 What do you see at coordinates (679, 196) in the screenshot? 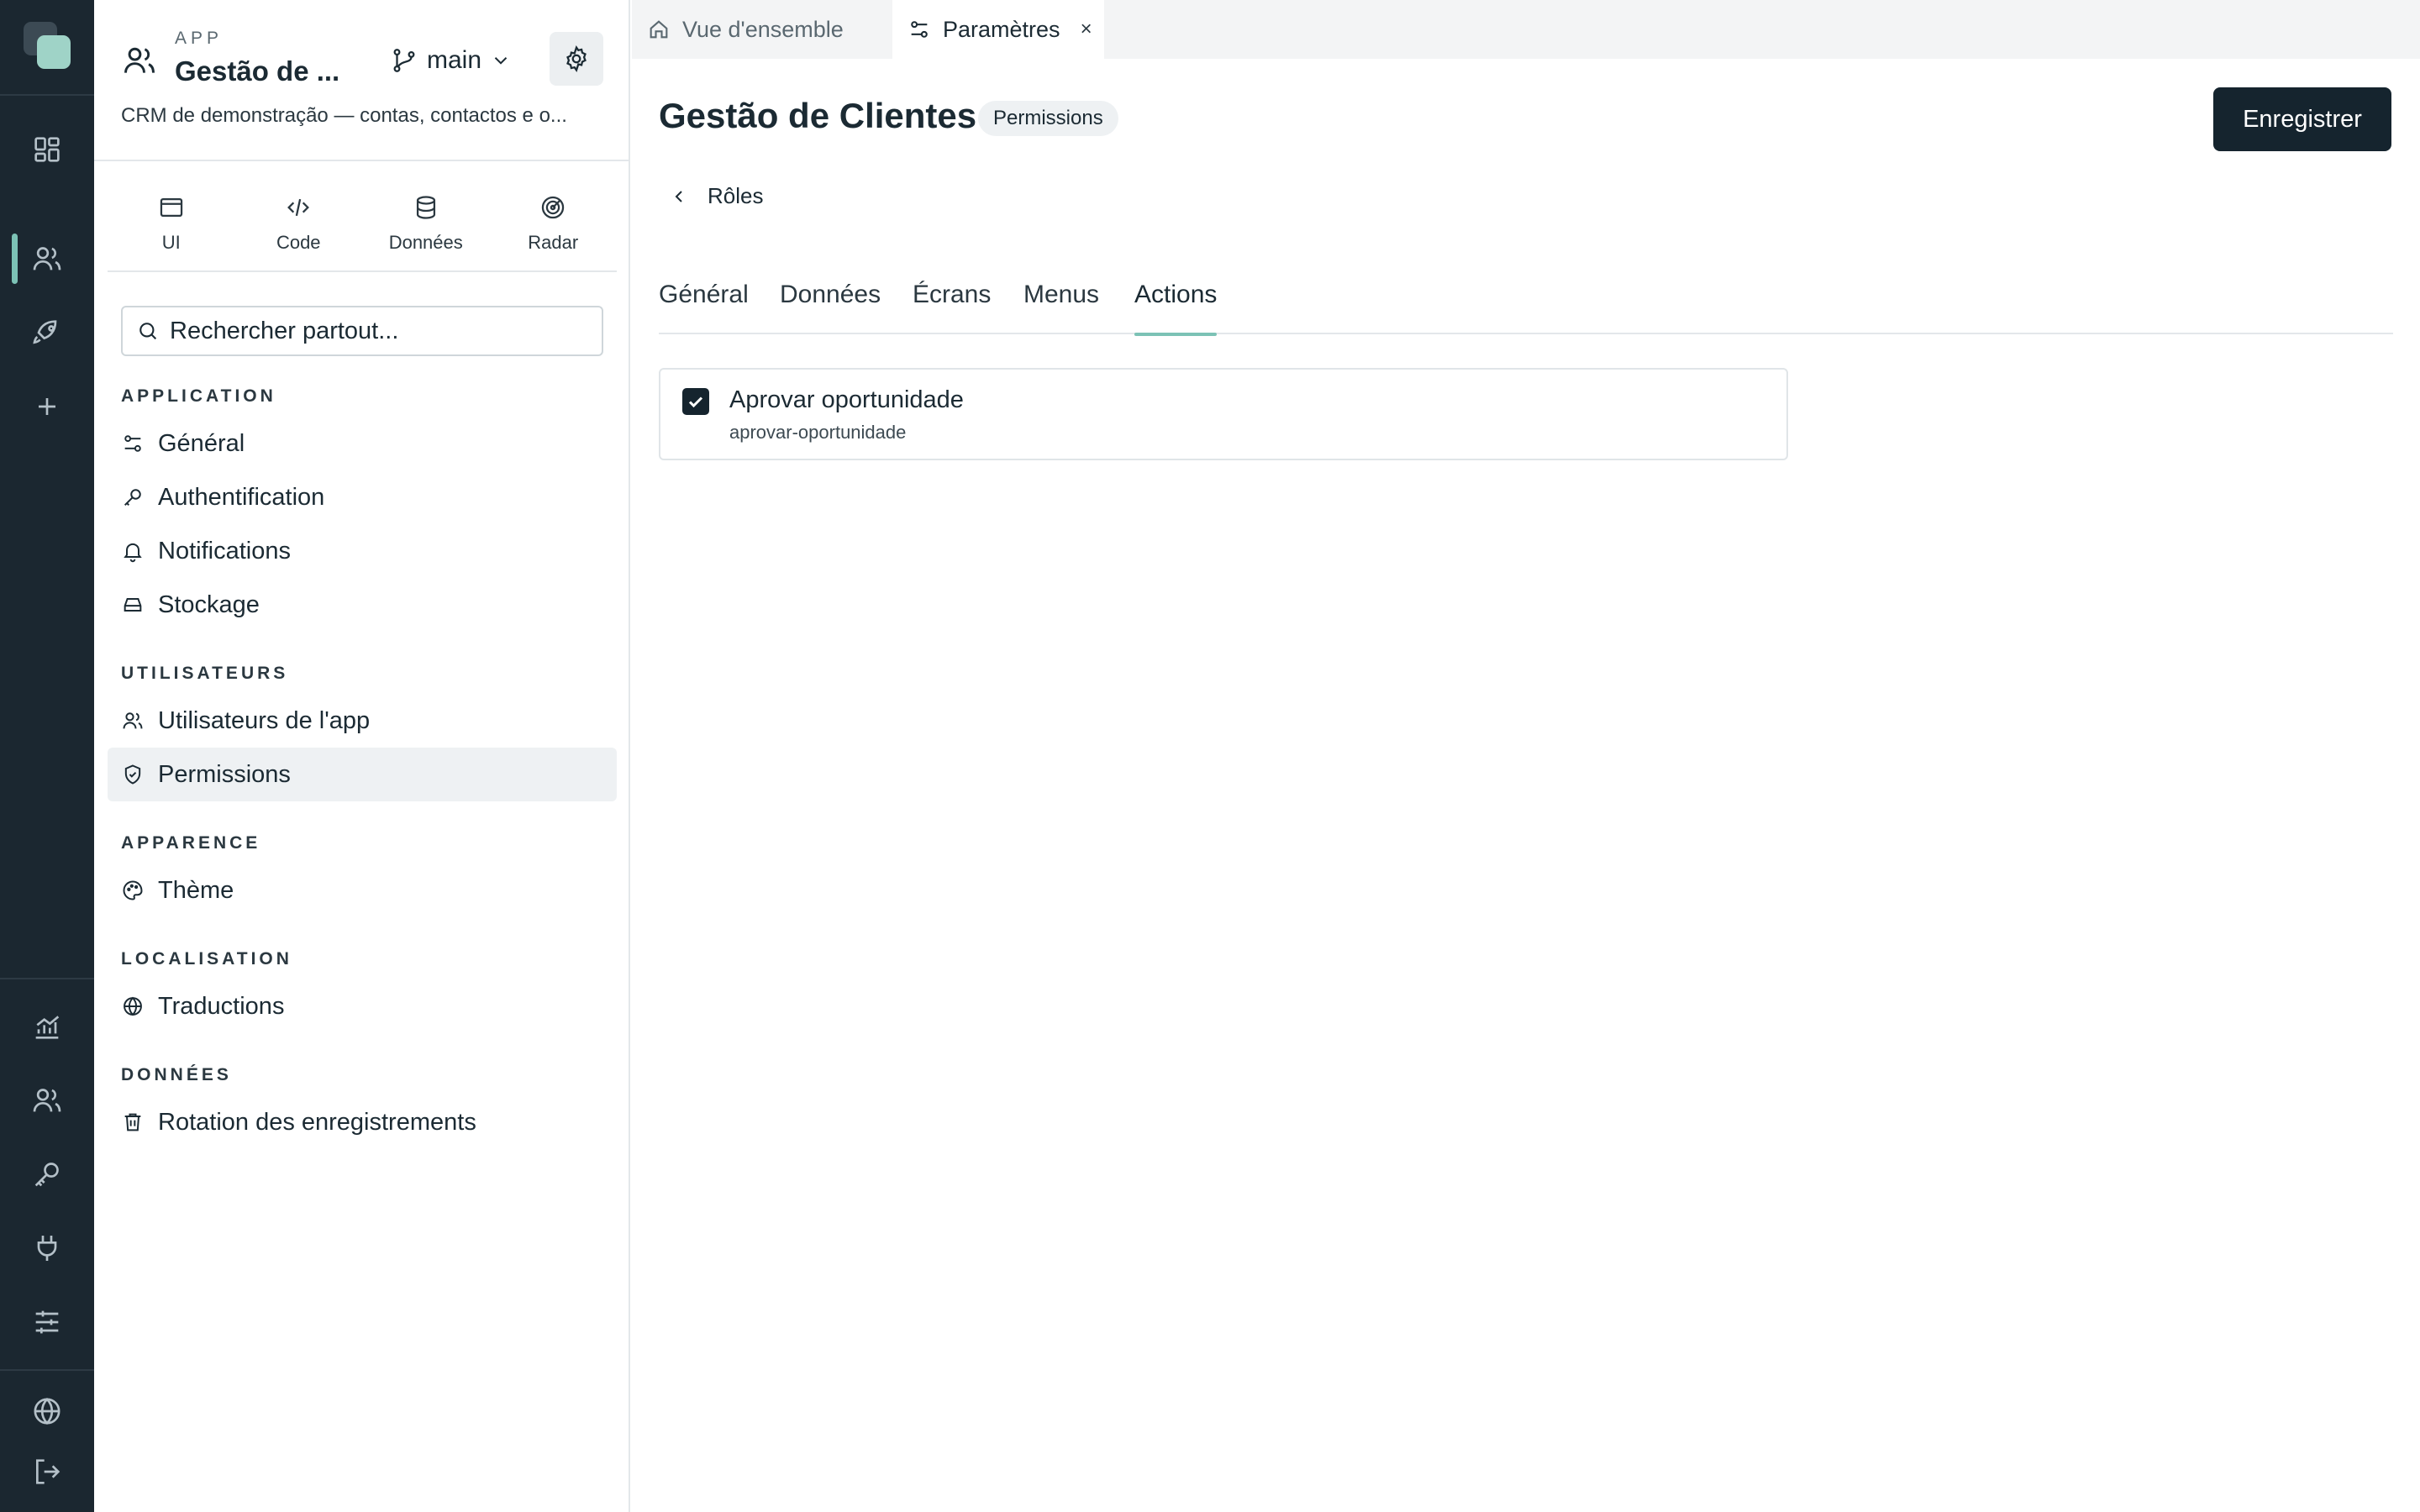
I see `chevron-left-icon` at bounding box center [679, 196].